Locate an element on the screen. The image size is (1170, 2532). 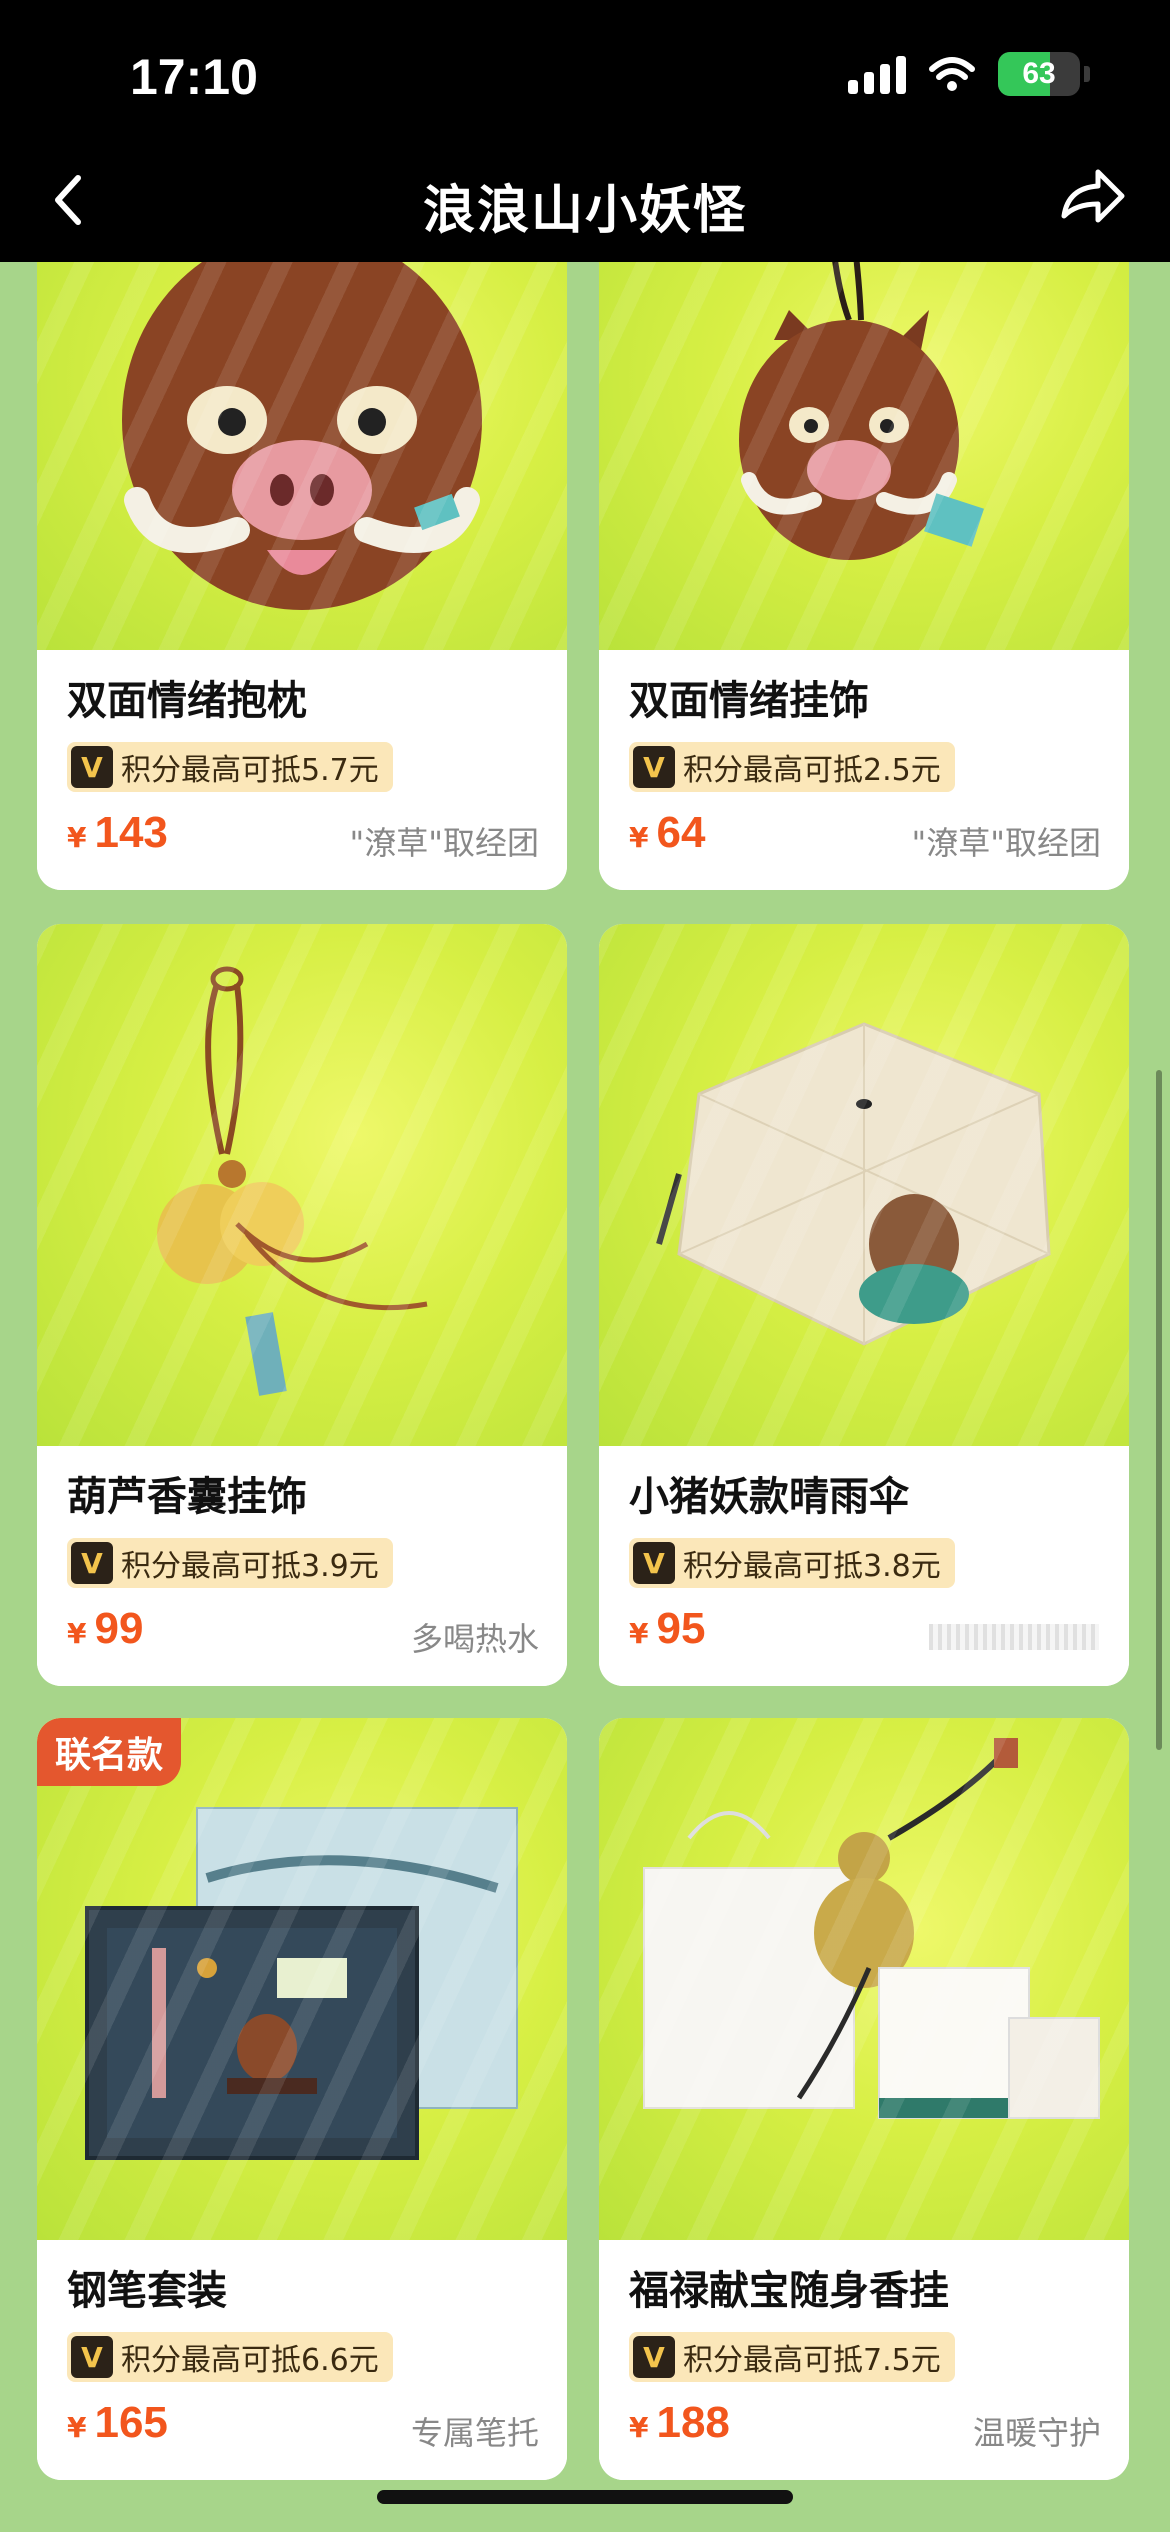
points-deduction-badge: V 积分最高可抵3.8元 is located at coordinates (792, 1563).